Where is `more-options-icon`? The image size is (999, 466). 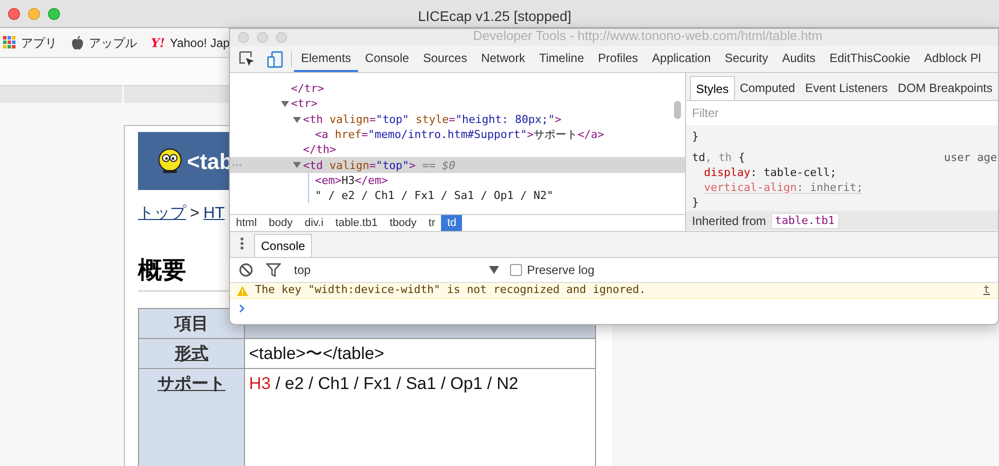 more-options-icon is located at coordinates (242, 243).